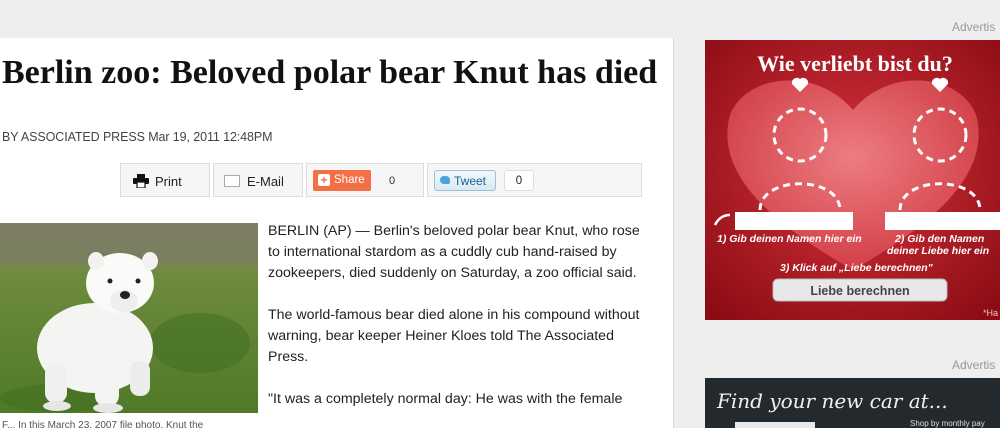  I want to click on print-button: Print, so click(165, 180).